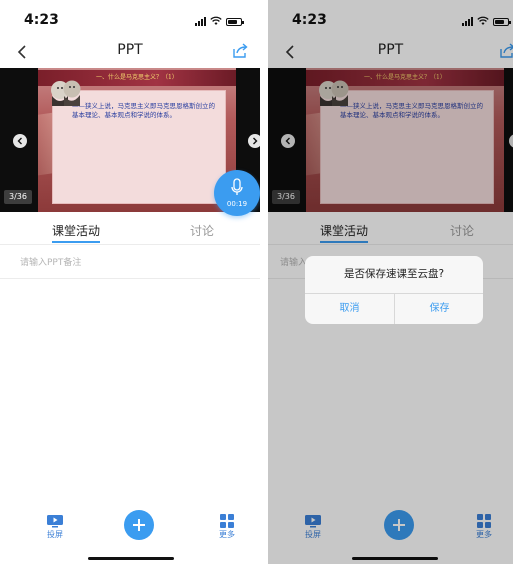 Image resolution: width=513 pixels, height=564 pixels. I want to click on save-dialog: 是否保存速课至云盘? 取消 保存, so click(394, 290).